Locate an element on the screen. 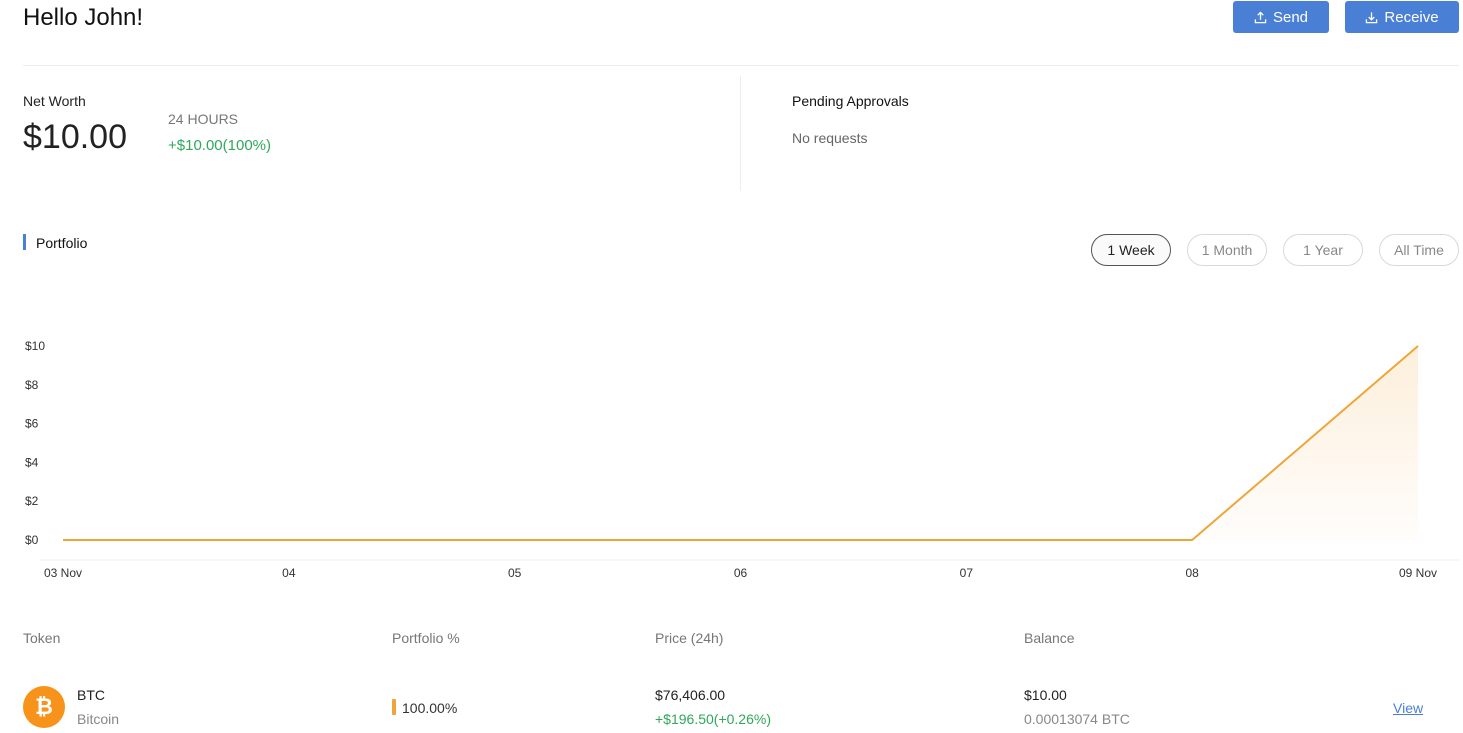 This screenshot has height=733, width=1463. portfolio-pct: 100.00% is located at coordinates (430, 708).